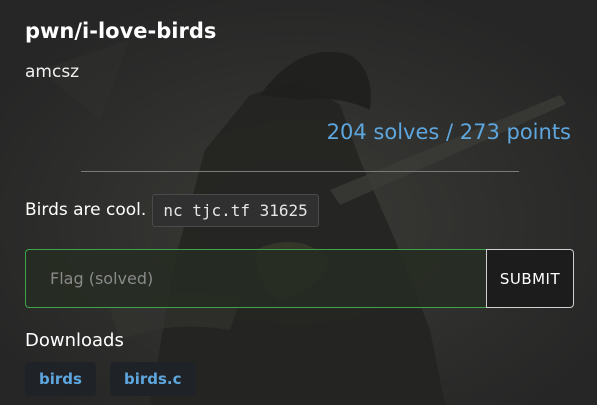 This screenshot has width=597, height=405. I want to click on submit-button: SUBMIT, so click(530, 278).